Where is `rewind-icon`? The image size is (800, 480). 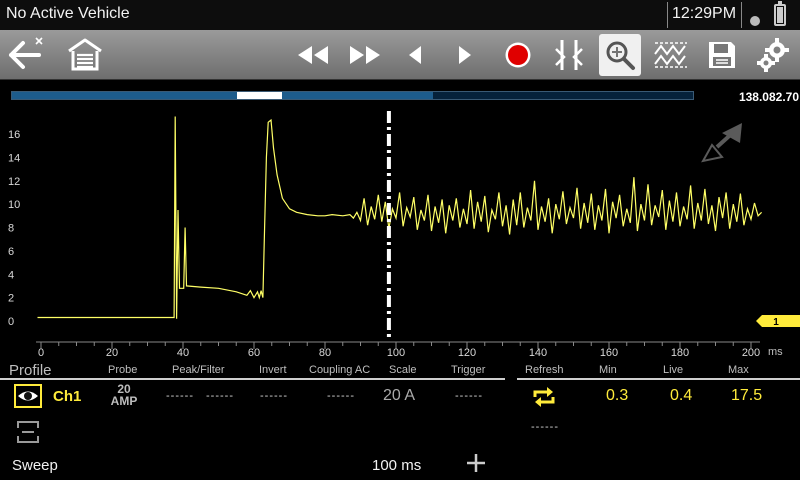 rewind-icon is located at coordinates (313, 55).